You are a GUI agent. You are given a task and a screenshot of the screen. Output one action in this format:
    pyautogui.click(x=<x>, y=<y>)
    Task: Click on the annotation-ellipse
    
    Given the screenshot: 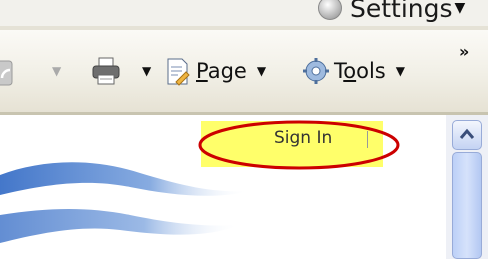 What is the action you would take?
    pyautogui.click(x=299, y=145)
    